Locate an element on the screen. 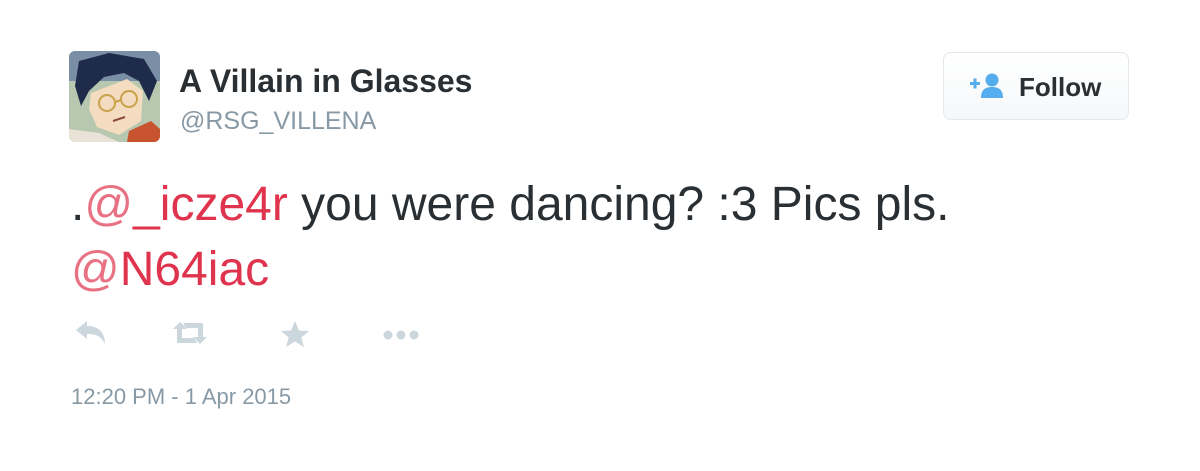  avatar is located at coordinates (114, 96).